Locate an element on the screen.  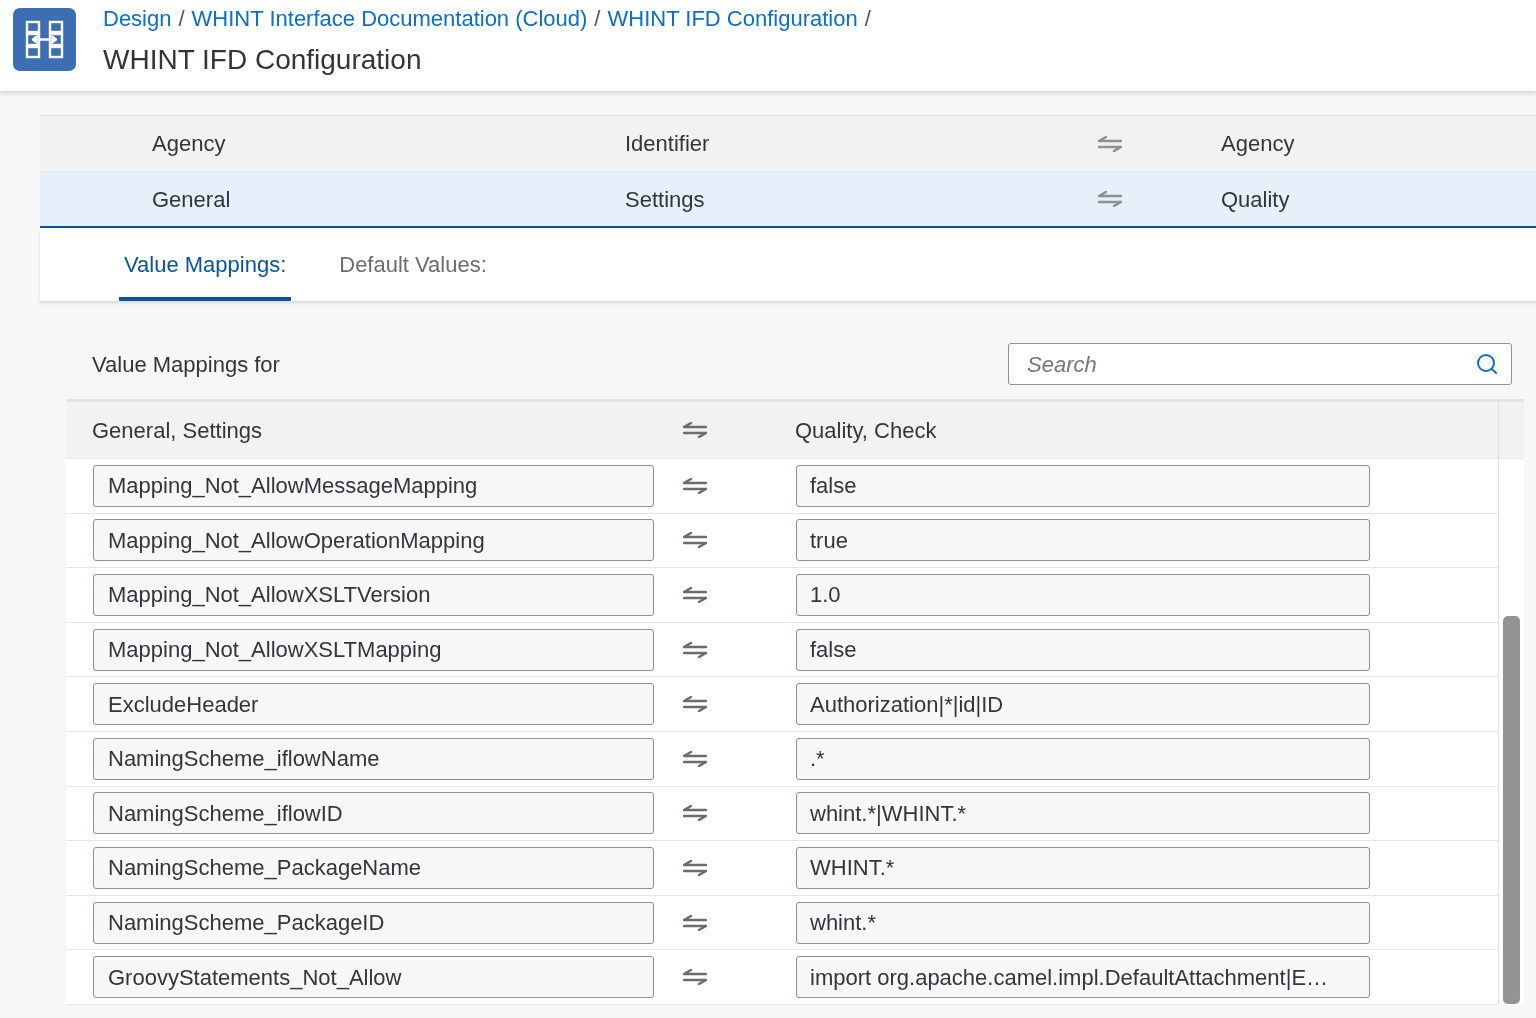
search-placeholder: Search is located at coordinates (1062, 364).